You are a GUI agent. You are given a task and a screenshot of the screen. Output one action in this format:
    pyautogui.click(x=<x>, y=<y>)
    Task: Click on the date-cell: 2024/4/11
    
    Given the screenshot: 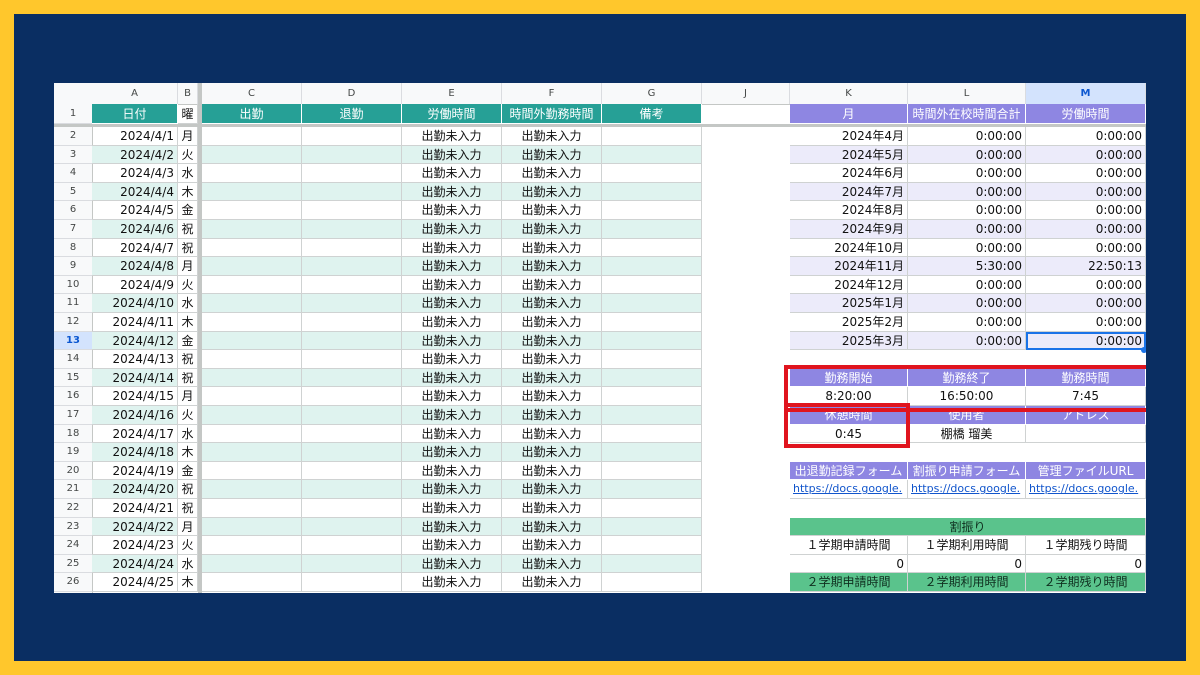 What is the action you would take?
    pyautogui.click(x=135, y=322)
    